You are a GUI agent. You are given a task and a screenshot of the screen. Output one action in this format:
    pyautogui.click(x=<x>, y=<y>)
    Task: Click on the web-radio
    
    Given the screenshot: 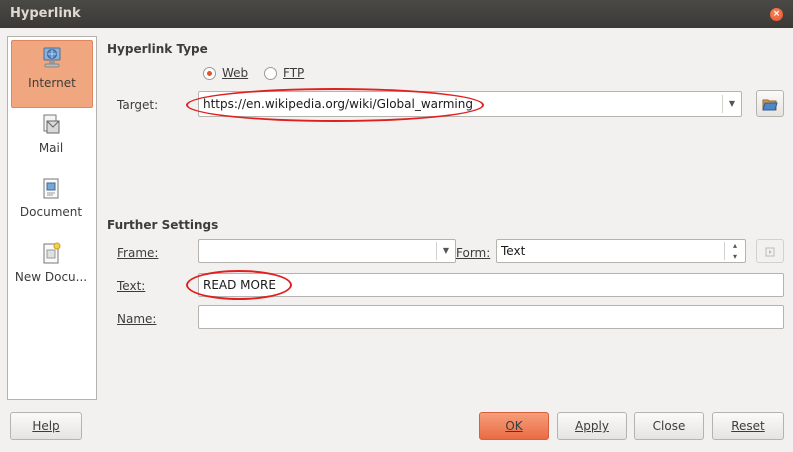 What is the action you would take?
    pyautogui.click(x=209, y=73)
    